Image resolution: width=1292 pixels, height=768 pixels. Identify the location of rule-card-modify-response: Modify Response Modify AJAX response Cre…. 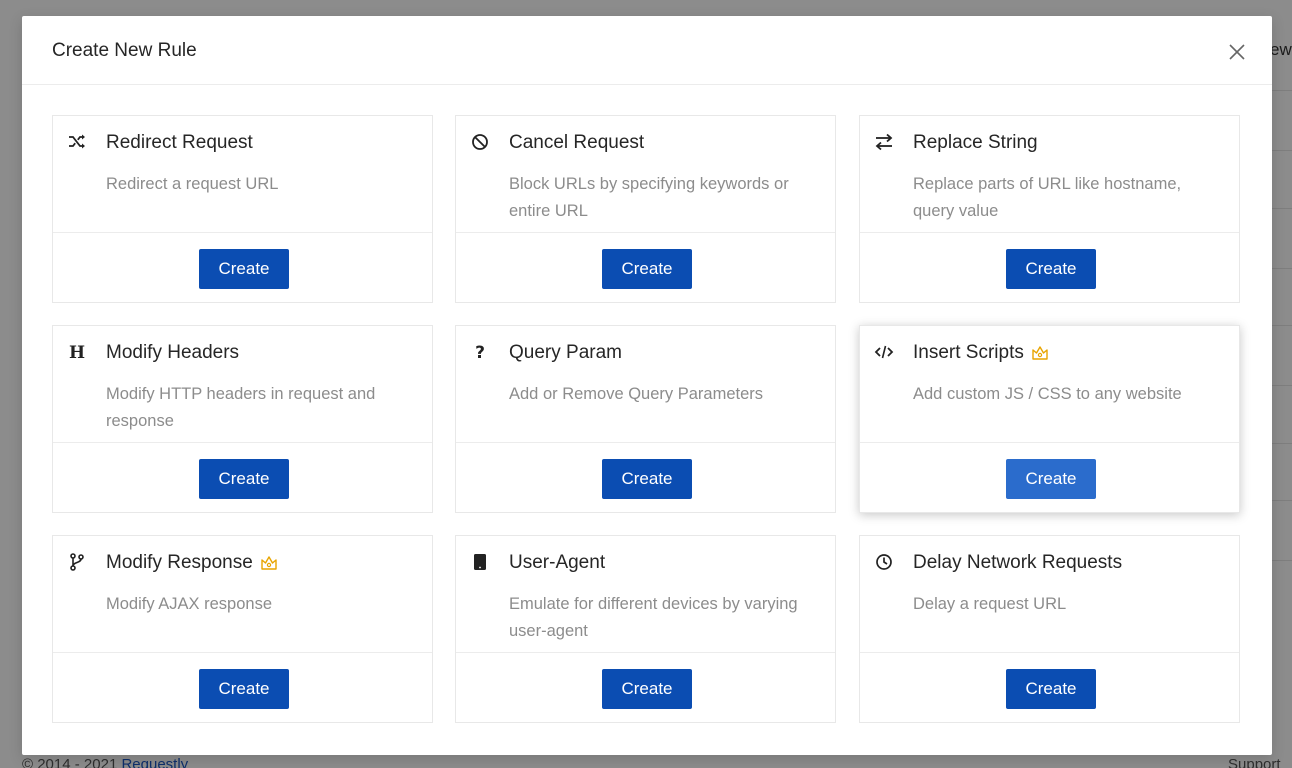
(242, 629).